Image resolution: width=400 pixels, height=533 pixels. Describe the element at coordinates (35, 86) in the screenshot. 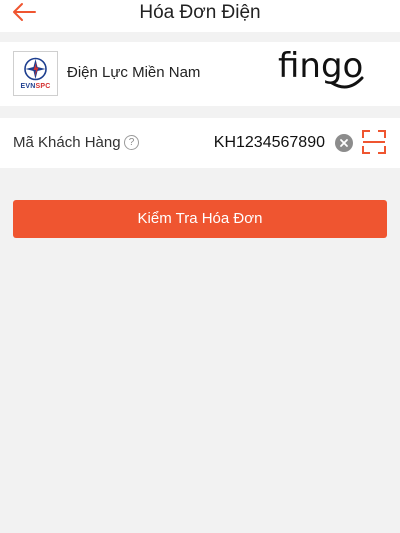

I see `evn-logo-text: EVNSPC` at that location.